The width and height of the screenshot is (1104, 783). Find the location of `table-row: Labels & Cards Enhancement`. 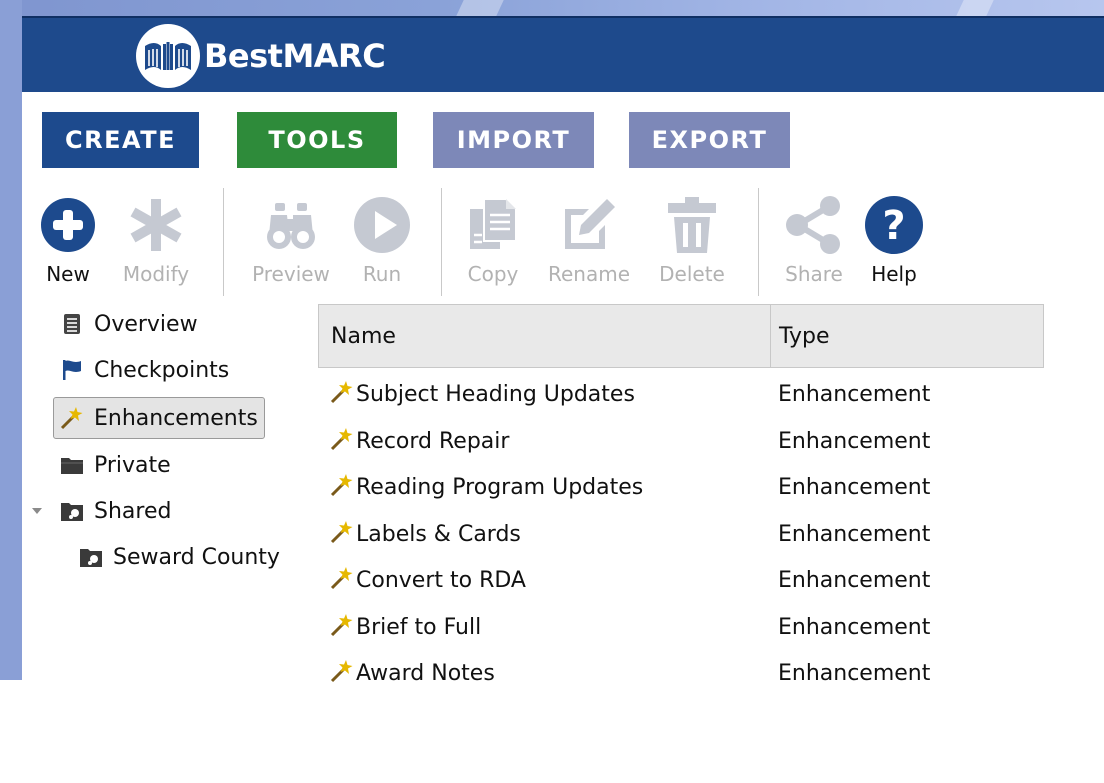

table-row: Labels & Cards Enhancement is located at coordinates (681, 534).